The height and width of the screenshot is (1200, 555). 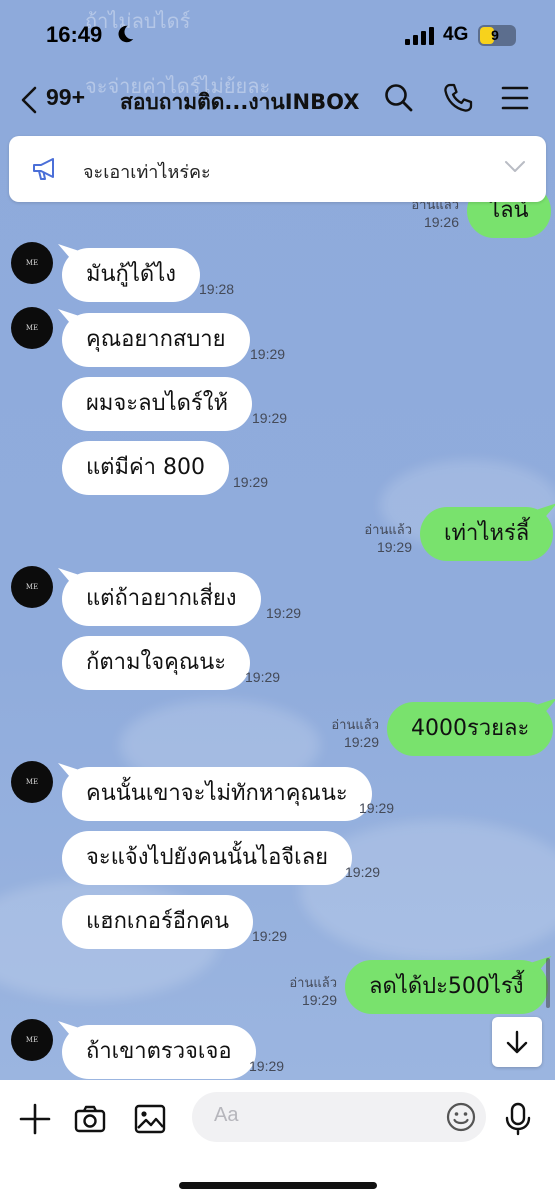 I want to click on message-bubble-incoming: ก้ตามใจคุณนะ, so click(x=156, y=663).